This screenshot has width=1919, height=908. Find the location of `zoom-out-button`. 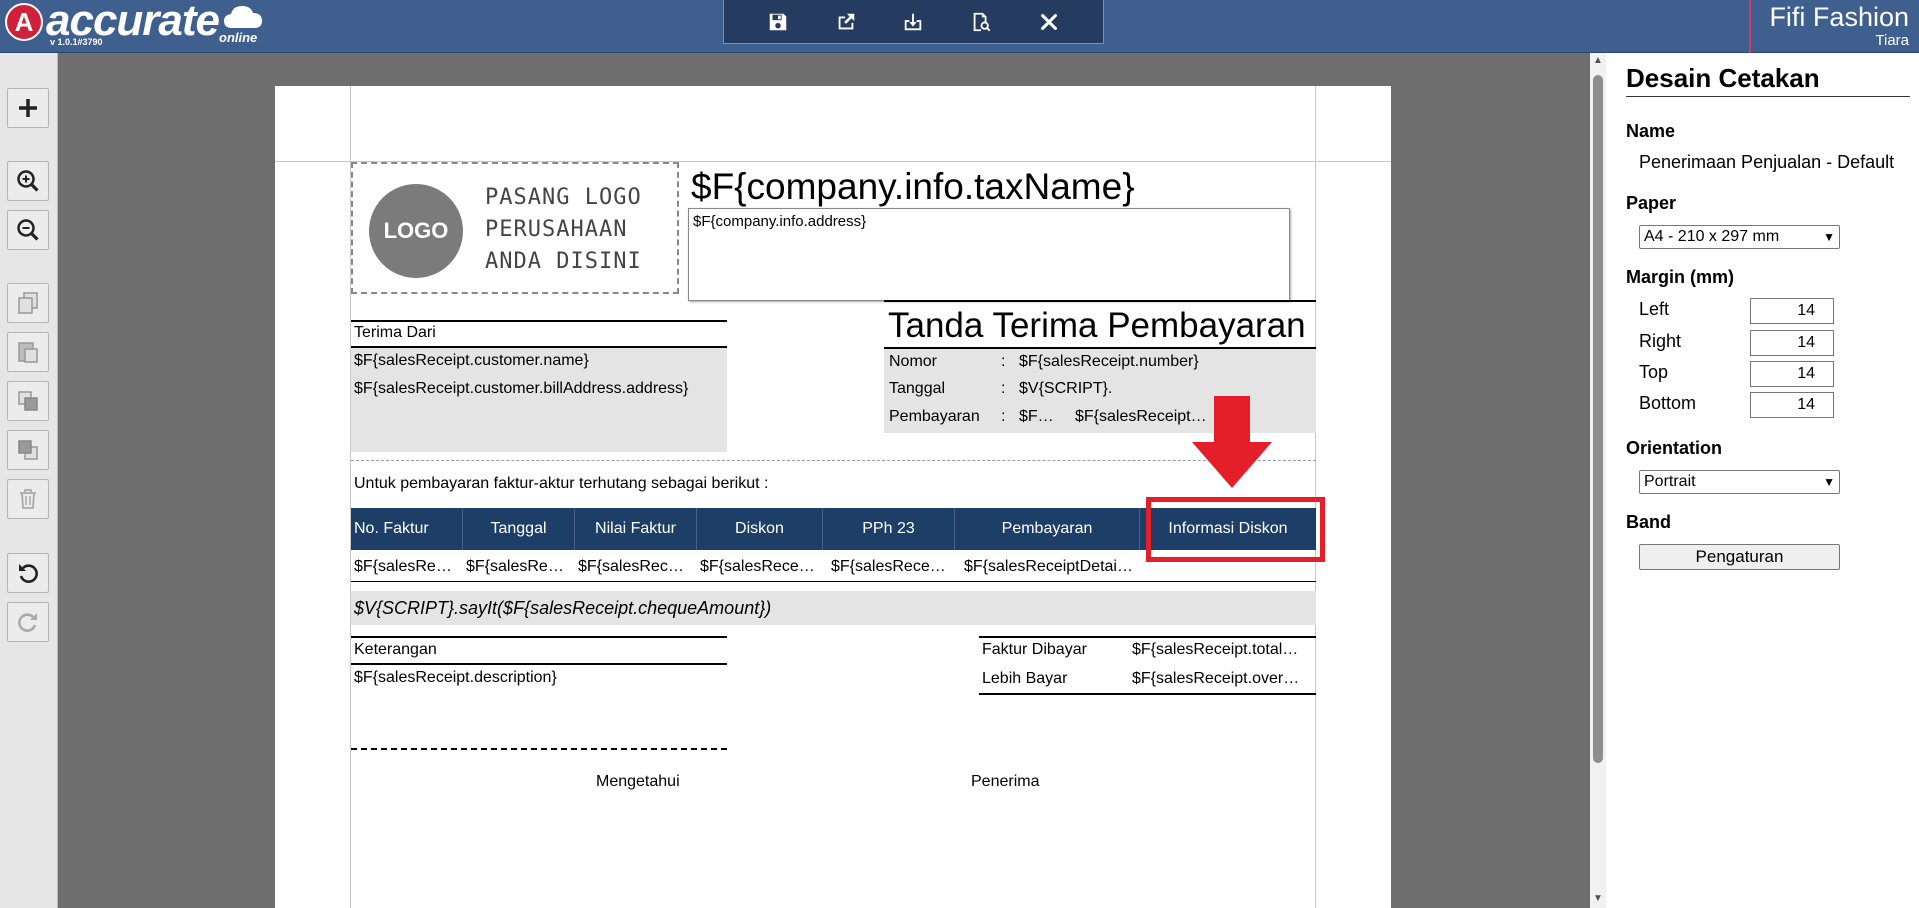

zoom-out-button is located at coordinates (28, 230).